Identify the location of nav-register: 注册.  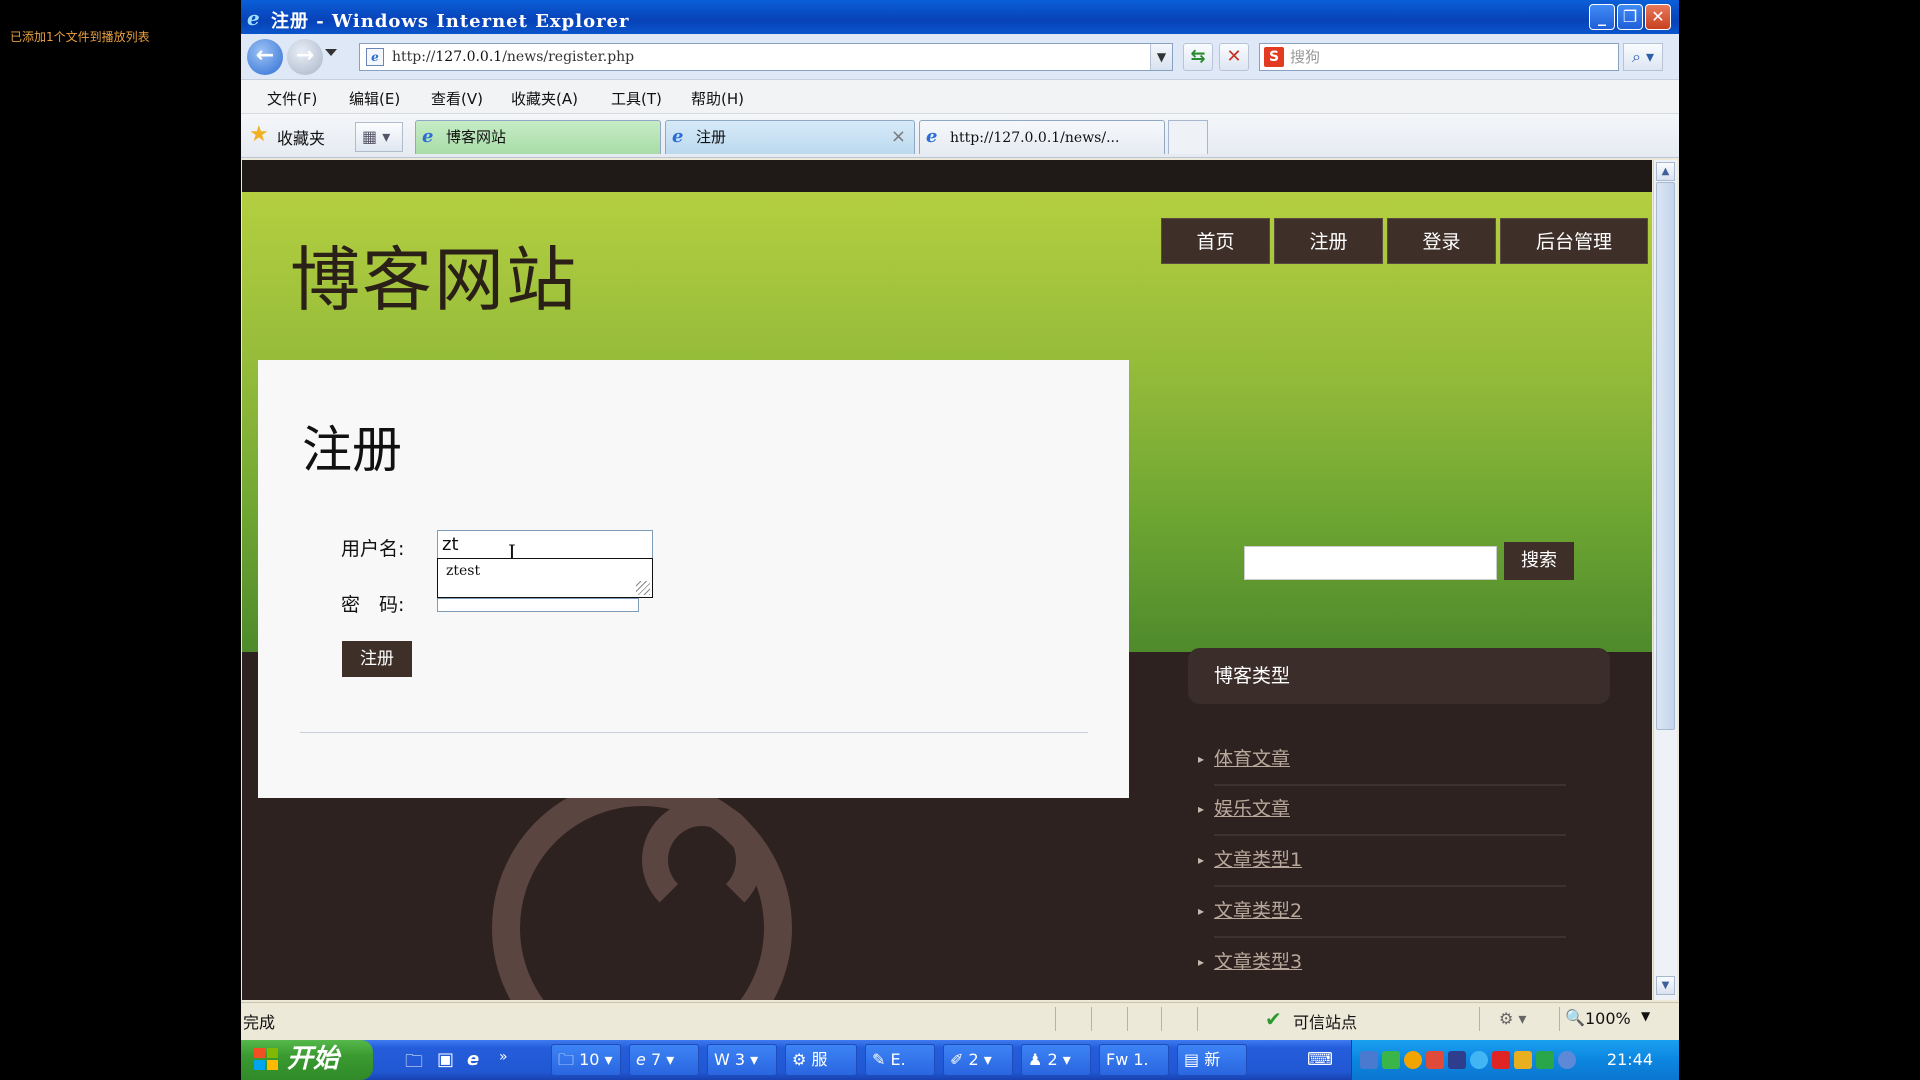
(1328, 241).